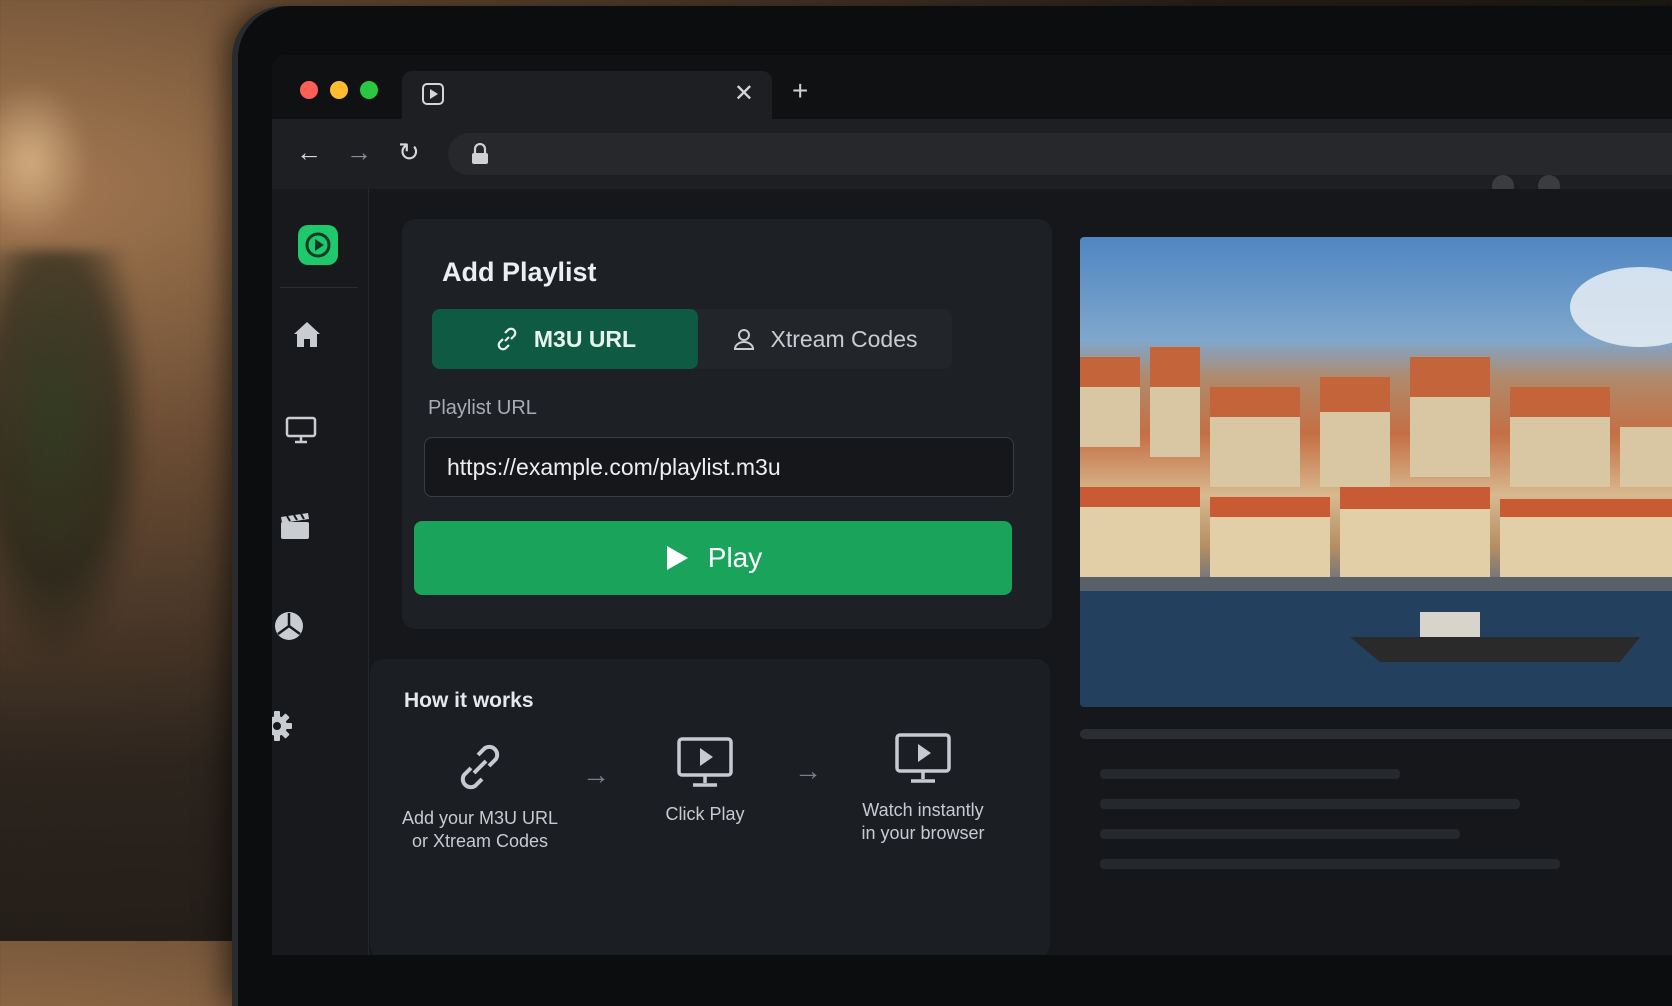  I want to click on playlist-url-label: Playlist URL, so click(482, 408).